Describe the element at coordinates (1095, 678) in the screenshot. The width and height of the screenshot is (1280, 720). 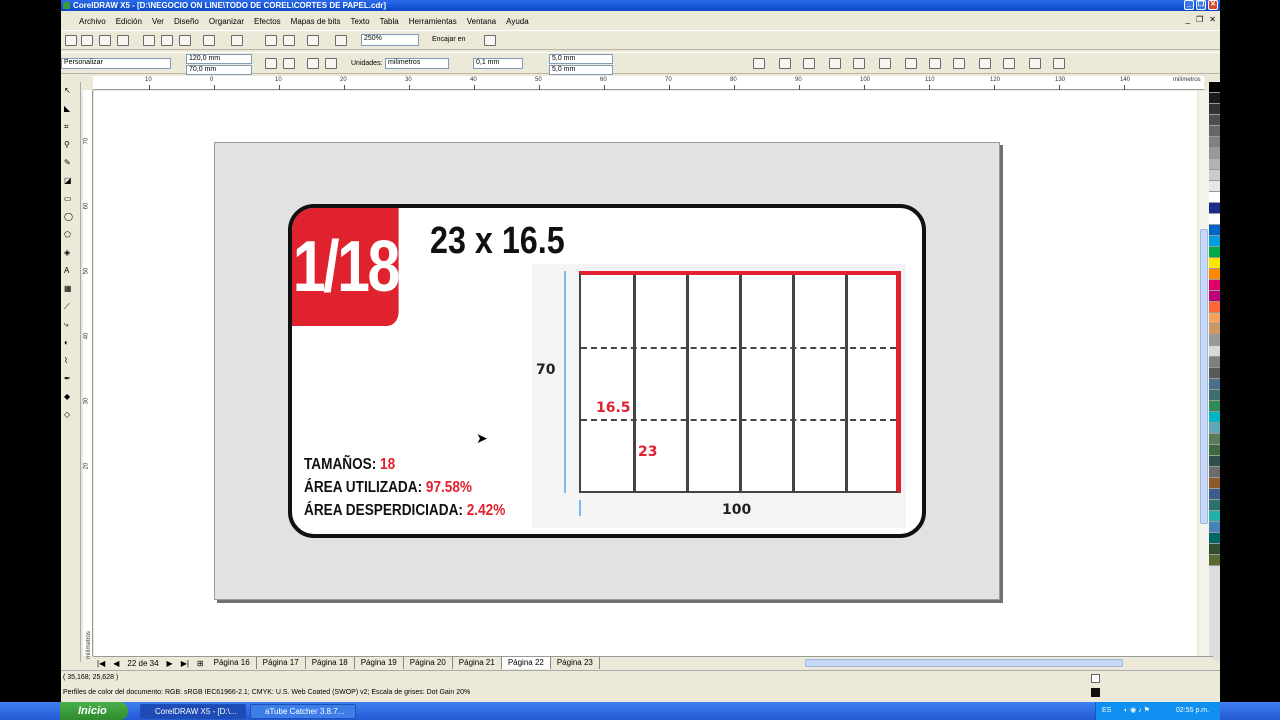
I see `fill-swatch` at that location.